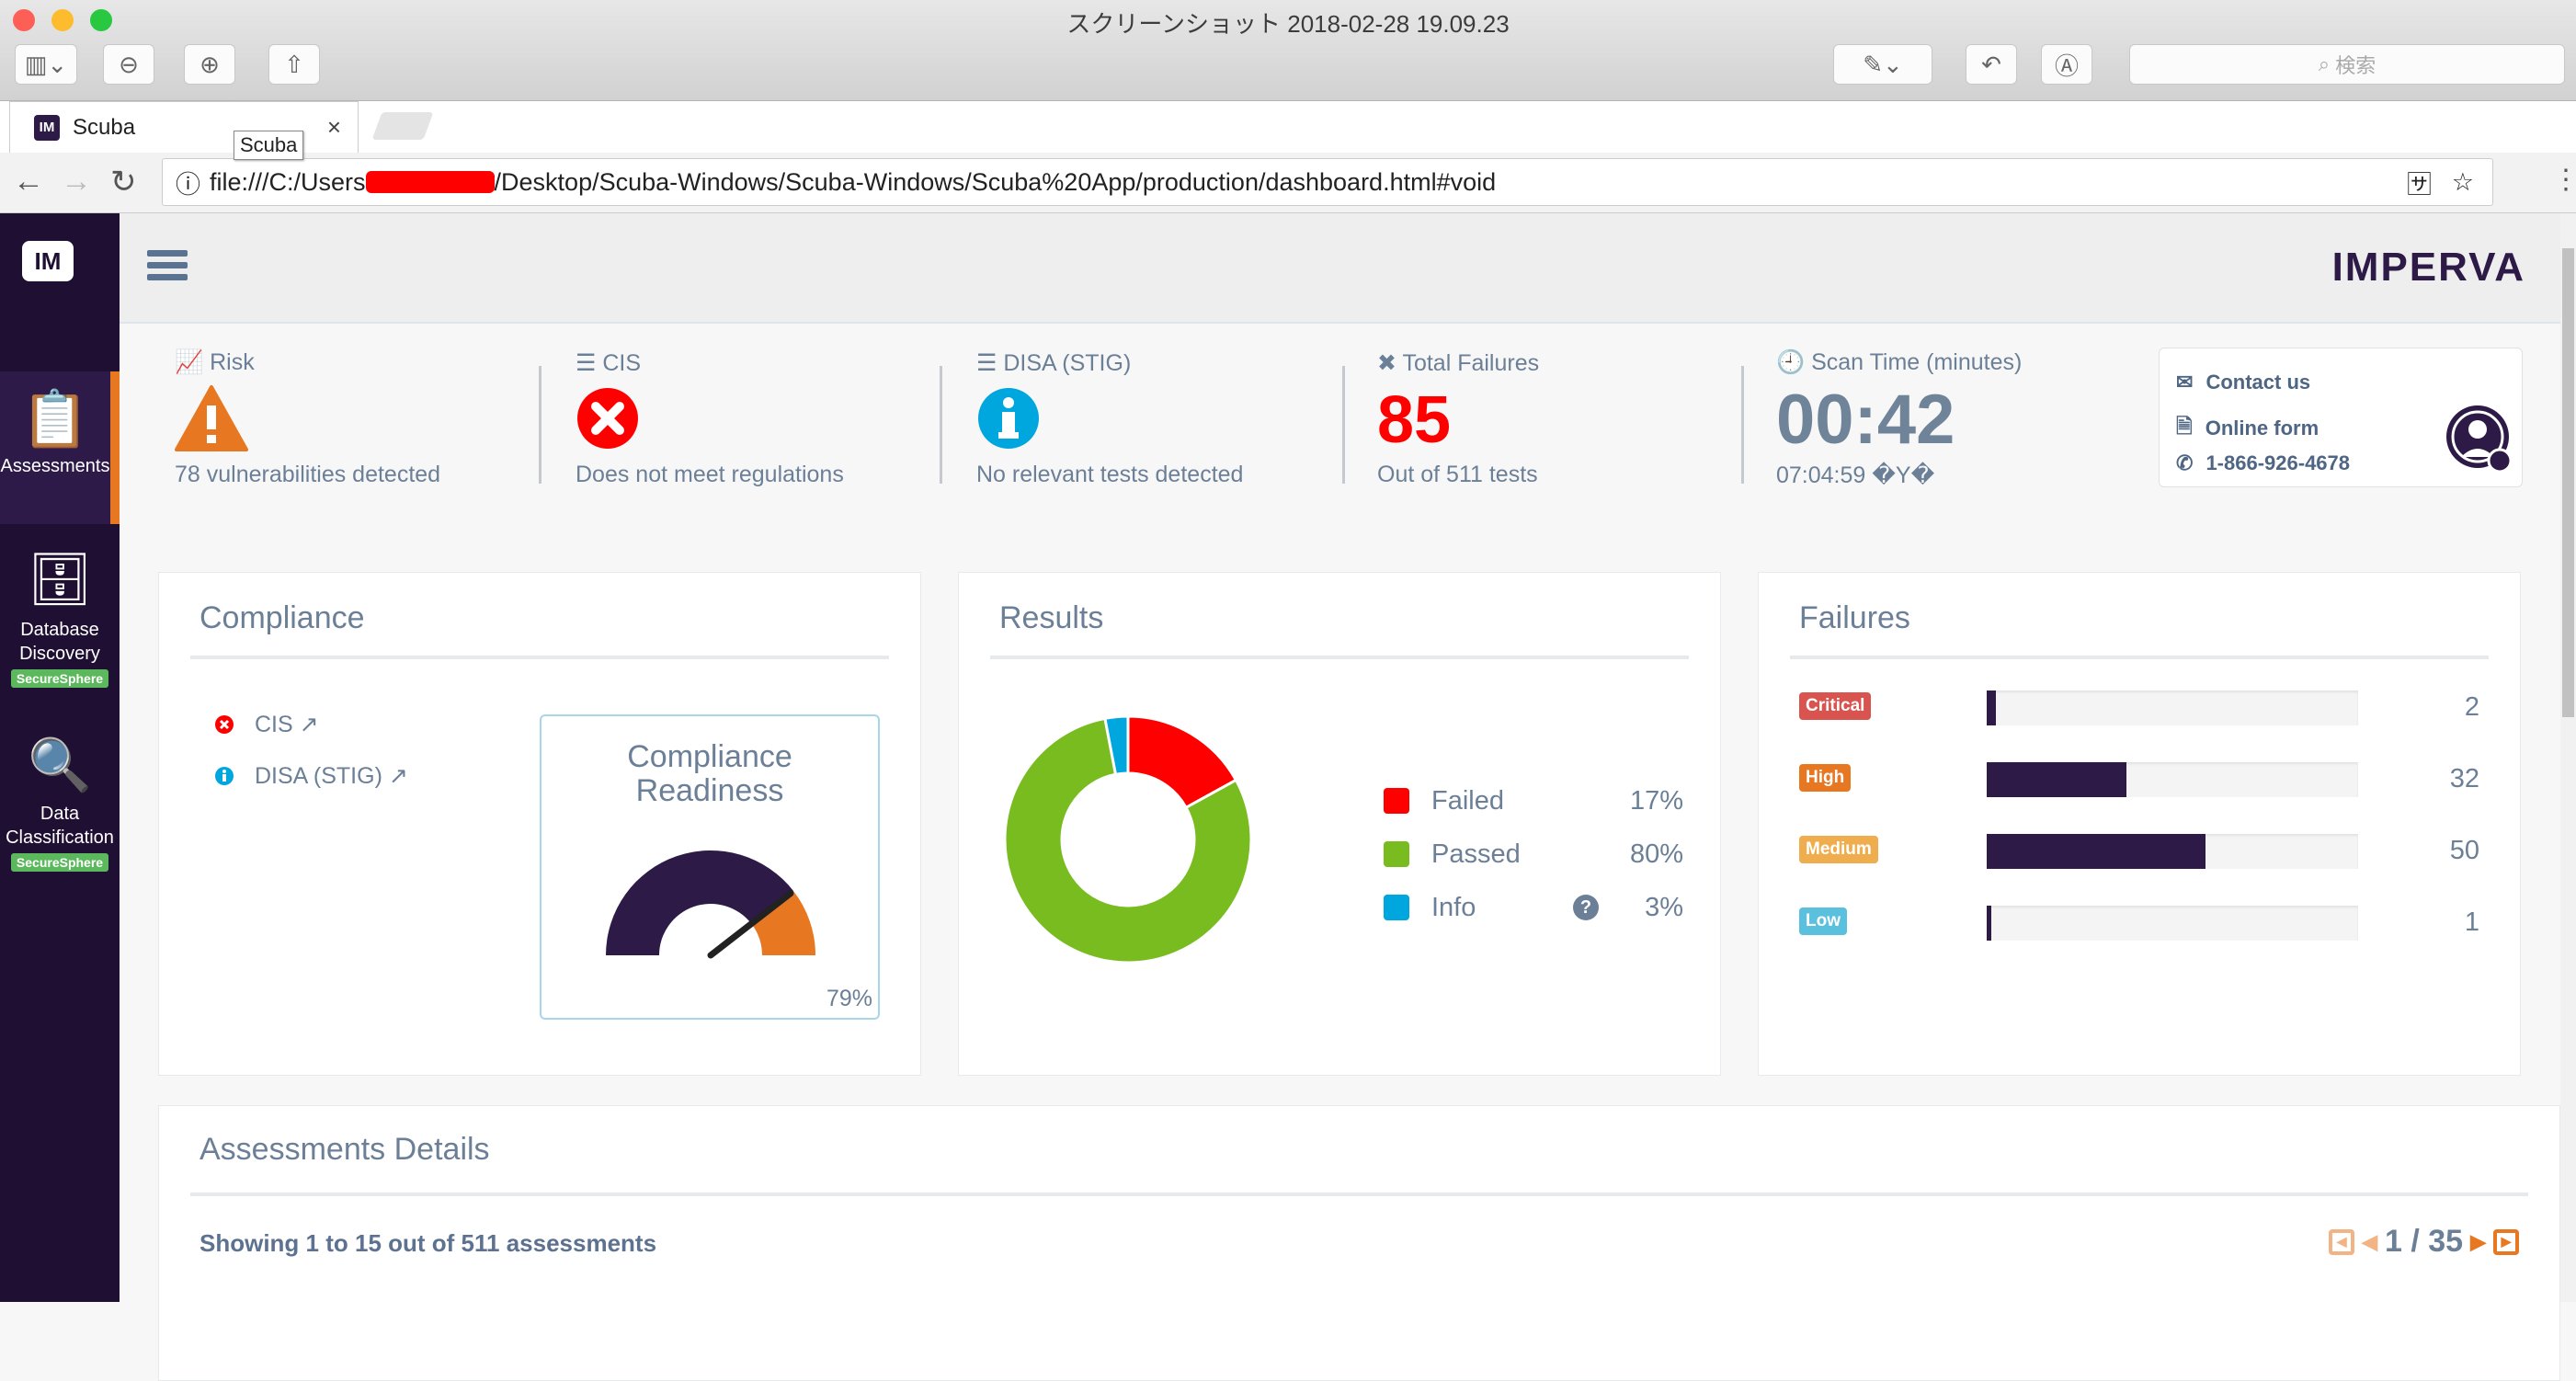  Describe the element at coordinates (2139, 707) in the screenshot. I see `failure-row-critical: Critical 2` at that location.